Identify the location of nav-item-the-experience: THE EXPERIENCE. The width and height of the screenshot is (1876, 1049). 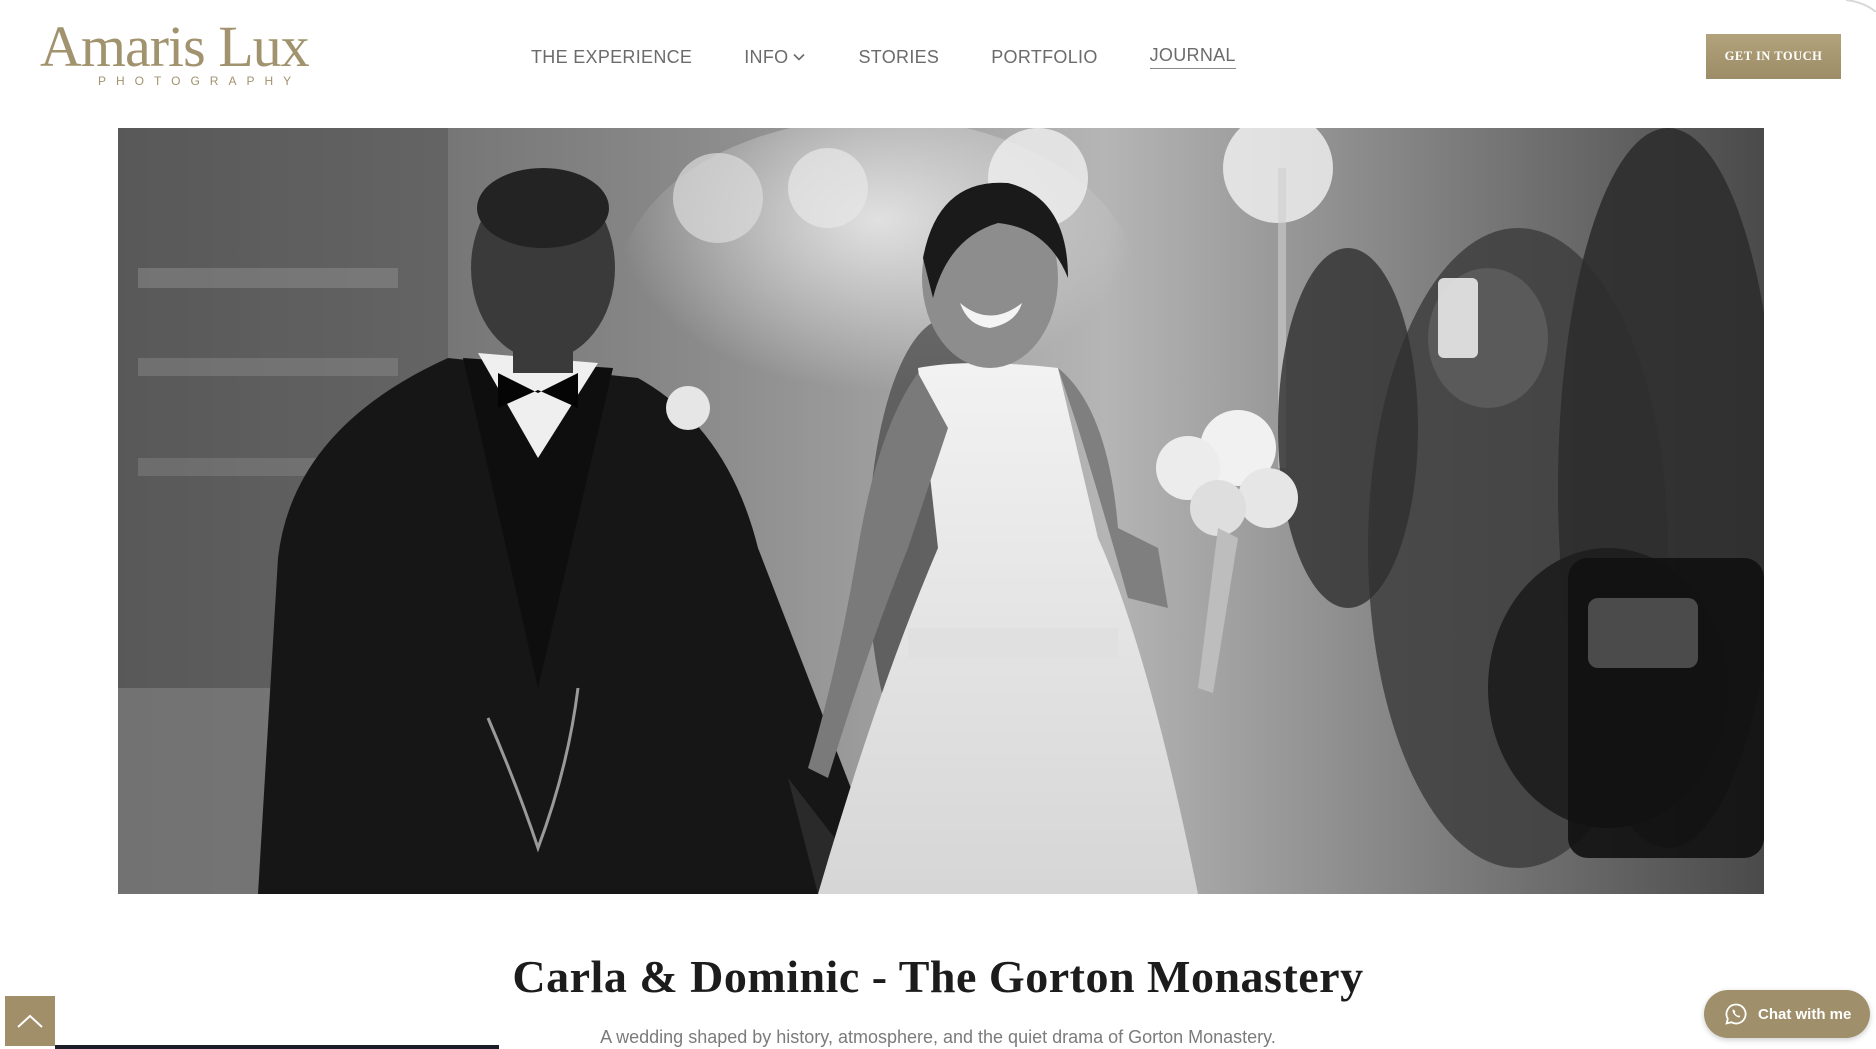
(611, 57).